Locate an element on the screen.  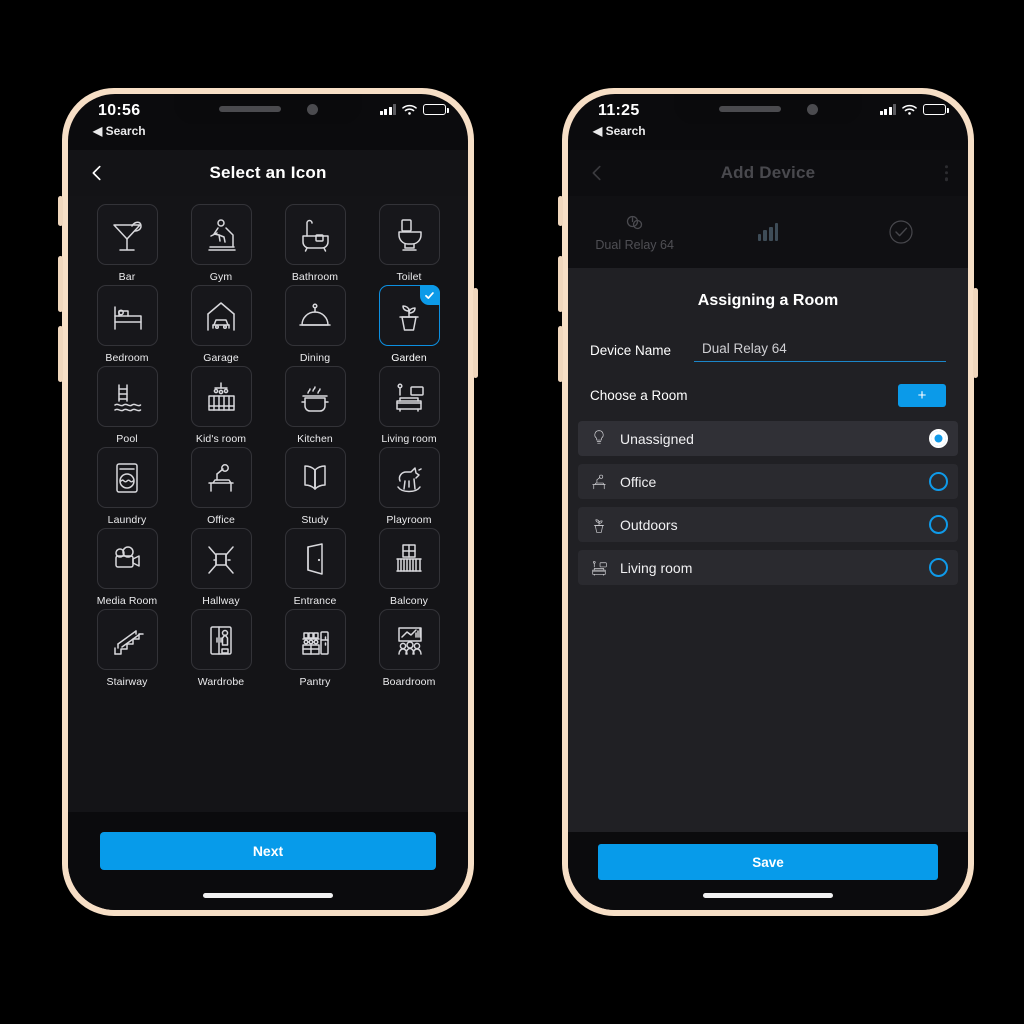
room-item-unassigned: Unassigned is located at coordinates (768, 438).